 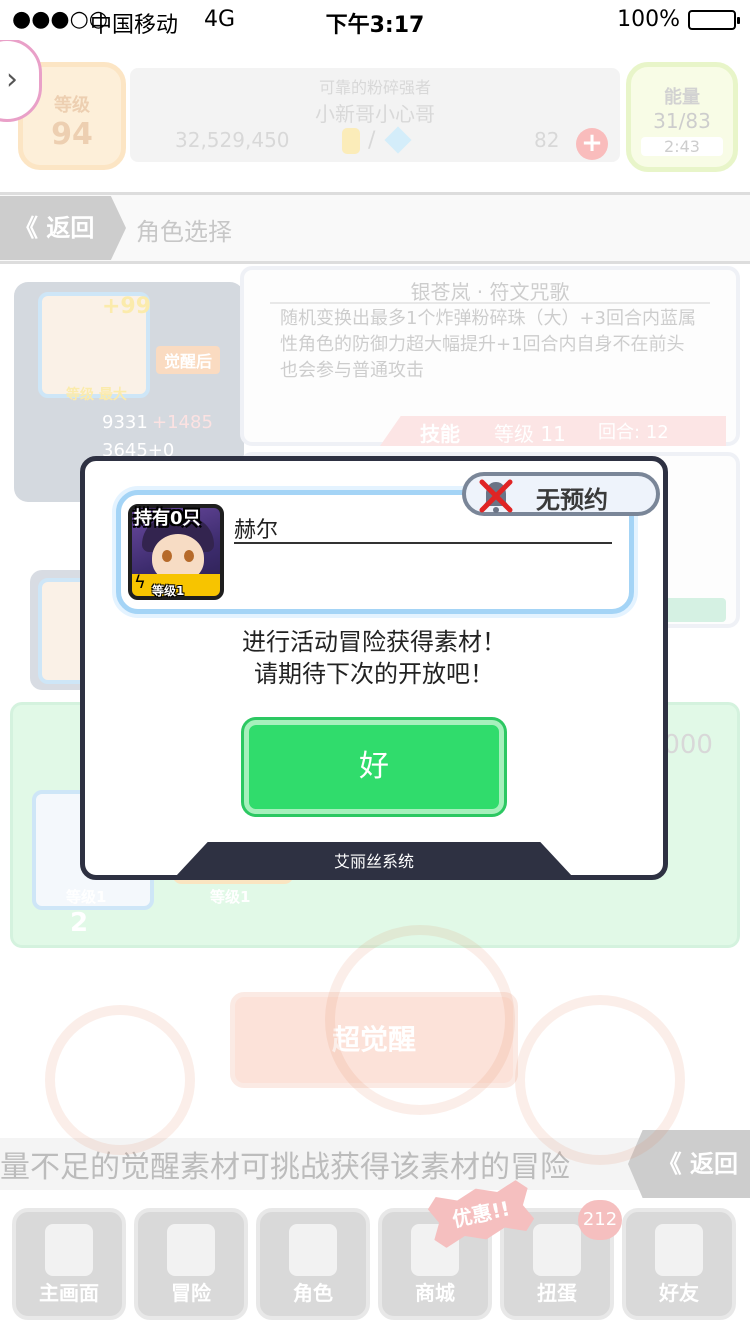 I want to click on battery-icon, so click(x=714, y=20).